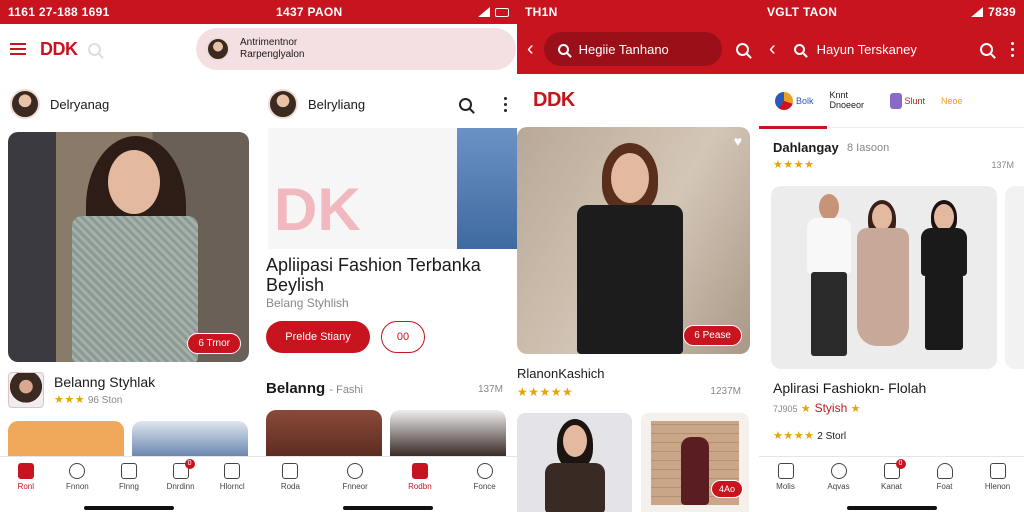  What do you see at coordinates (725, 391) in the screenshot?
I see `product-count: 1237M` at bounding box center [725, 391].